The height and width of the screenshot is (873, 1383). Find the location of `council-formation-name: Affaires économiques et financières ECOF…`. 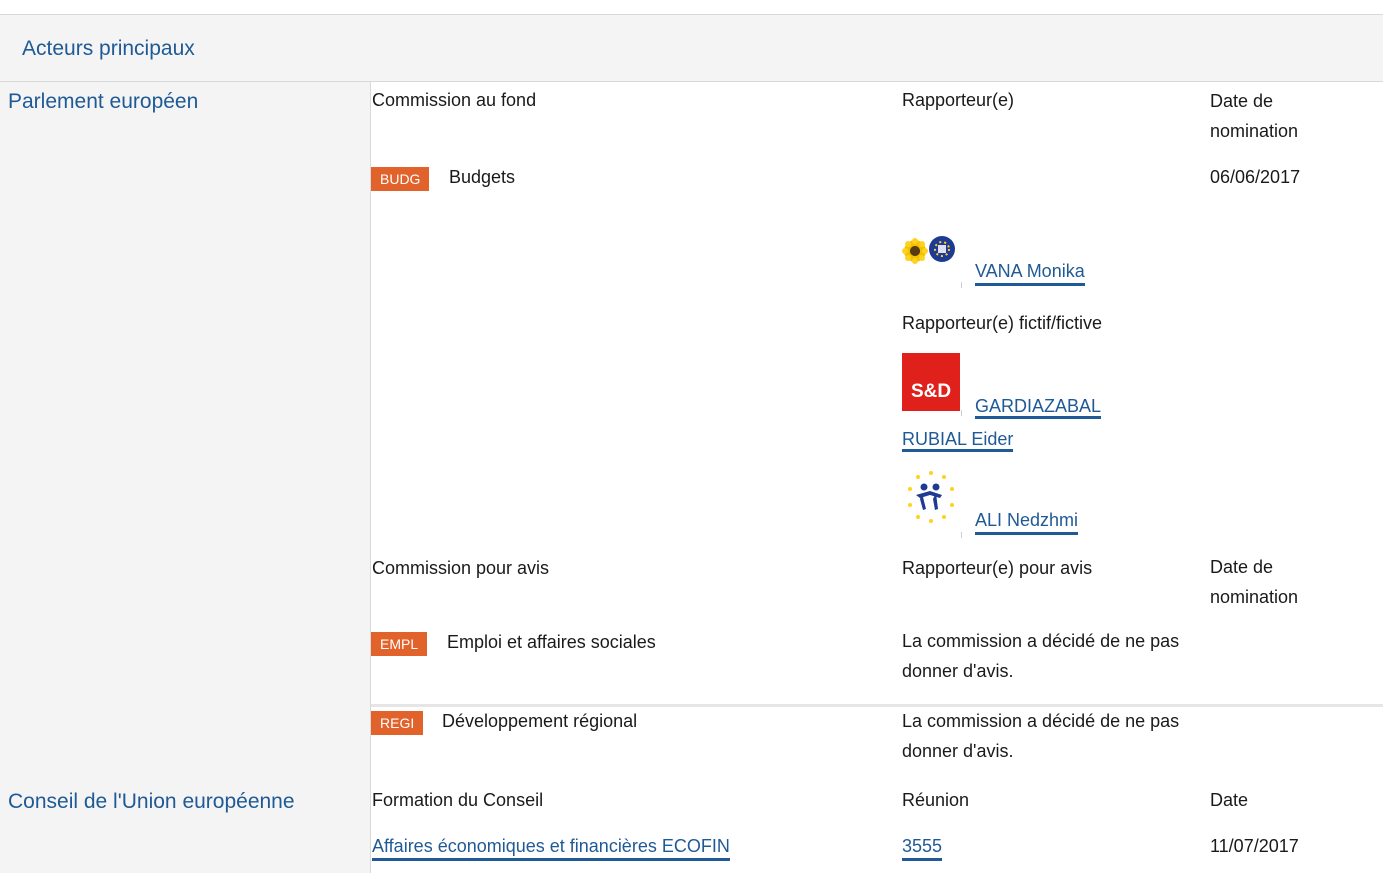

council-formation-name: Affaires économiques et financières ECOF… is located at coordinates (551, 848).